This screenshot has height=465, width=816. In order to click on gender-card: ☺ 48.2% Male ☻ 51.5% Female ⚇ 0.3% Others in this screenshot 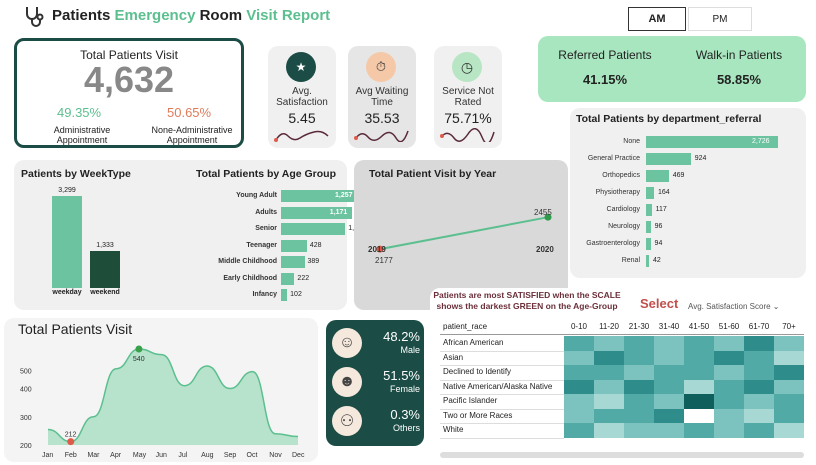, I will do `click(375, 383)`.